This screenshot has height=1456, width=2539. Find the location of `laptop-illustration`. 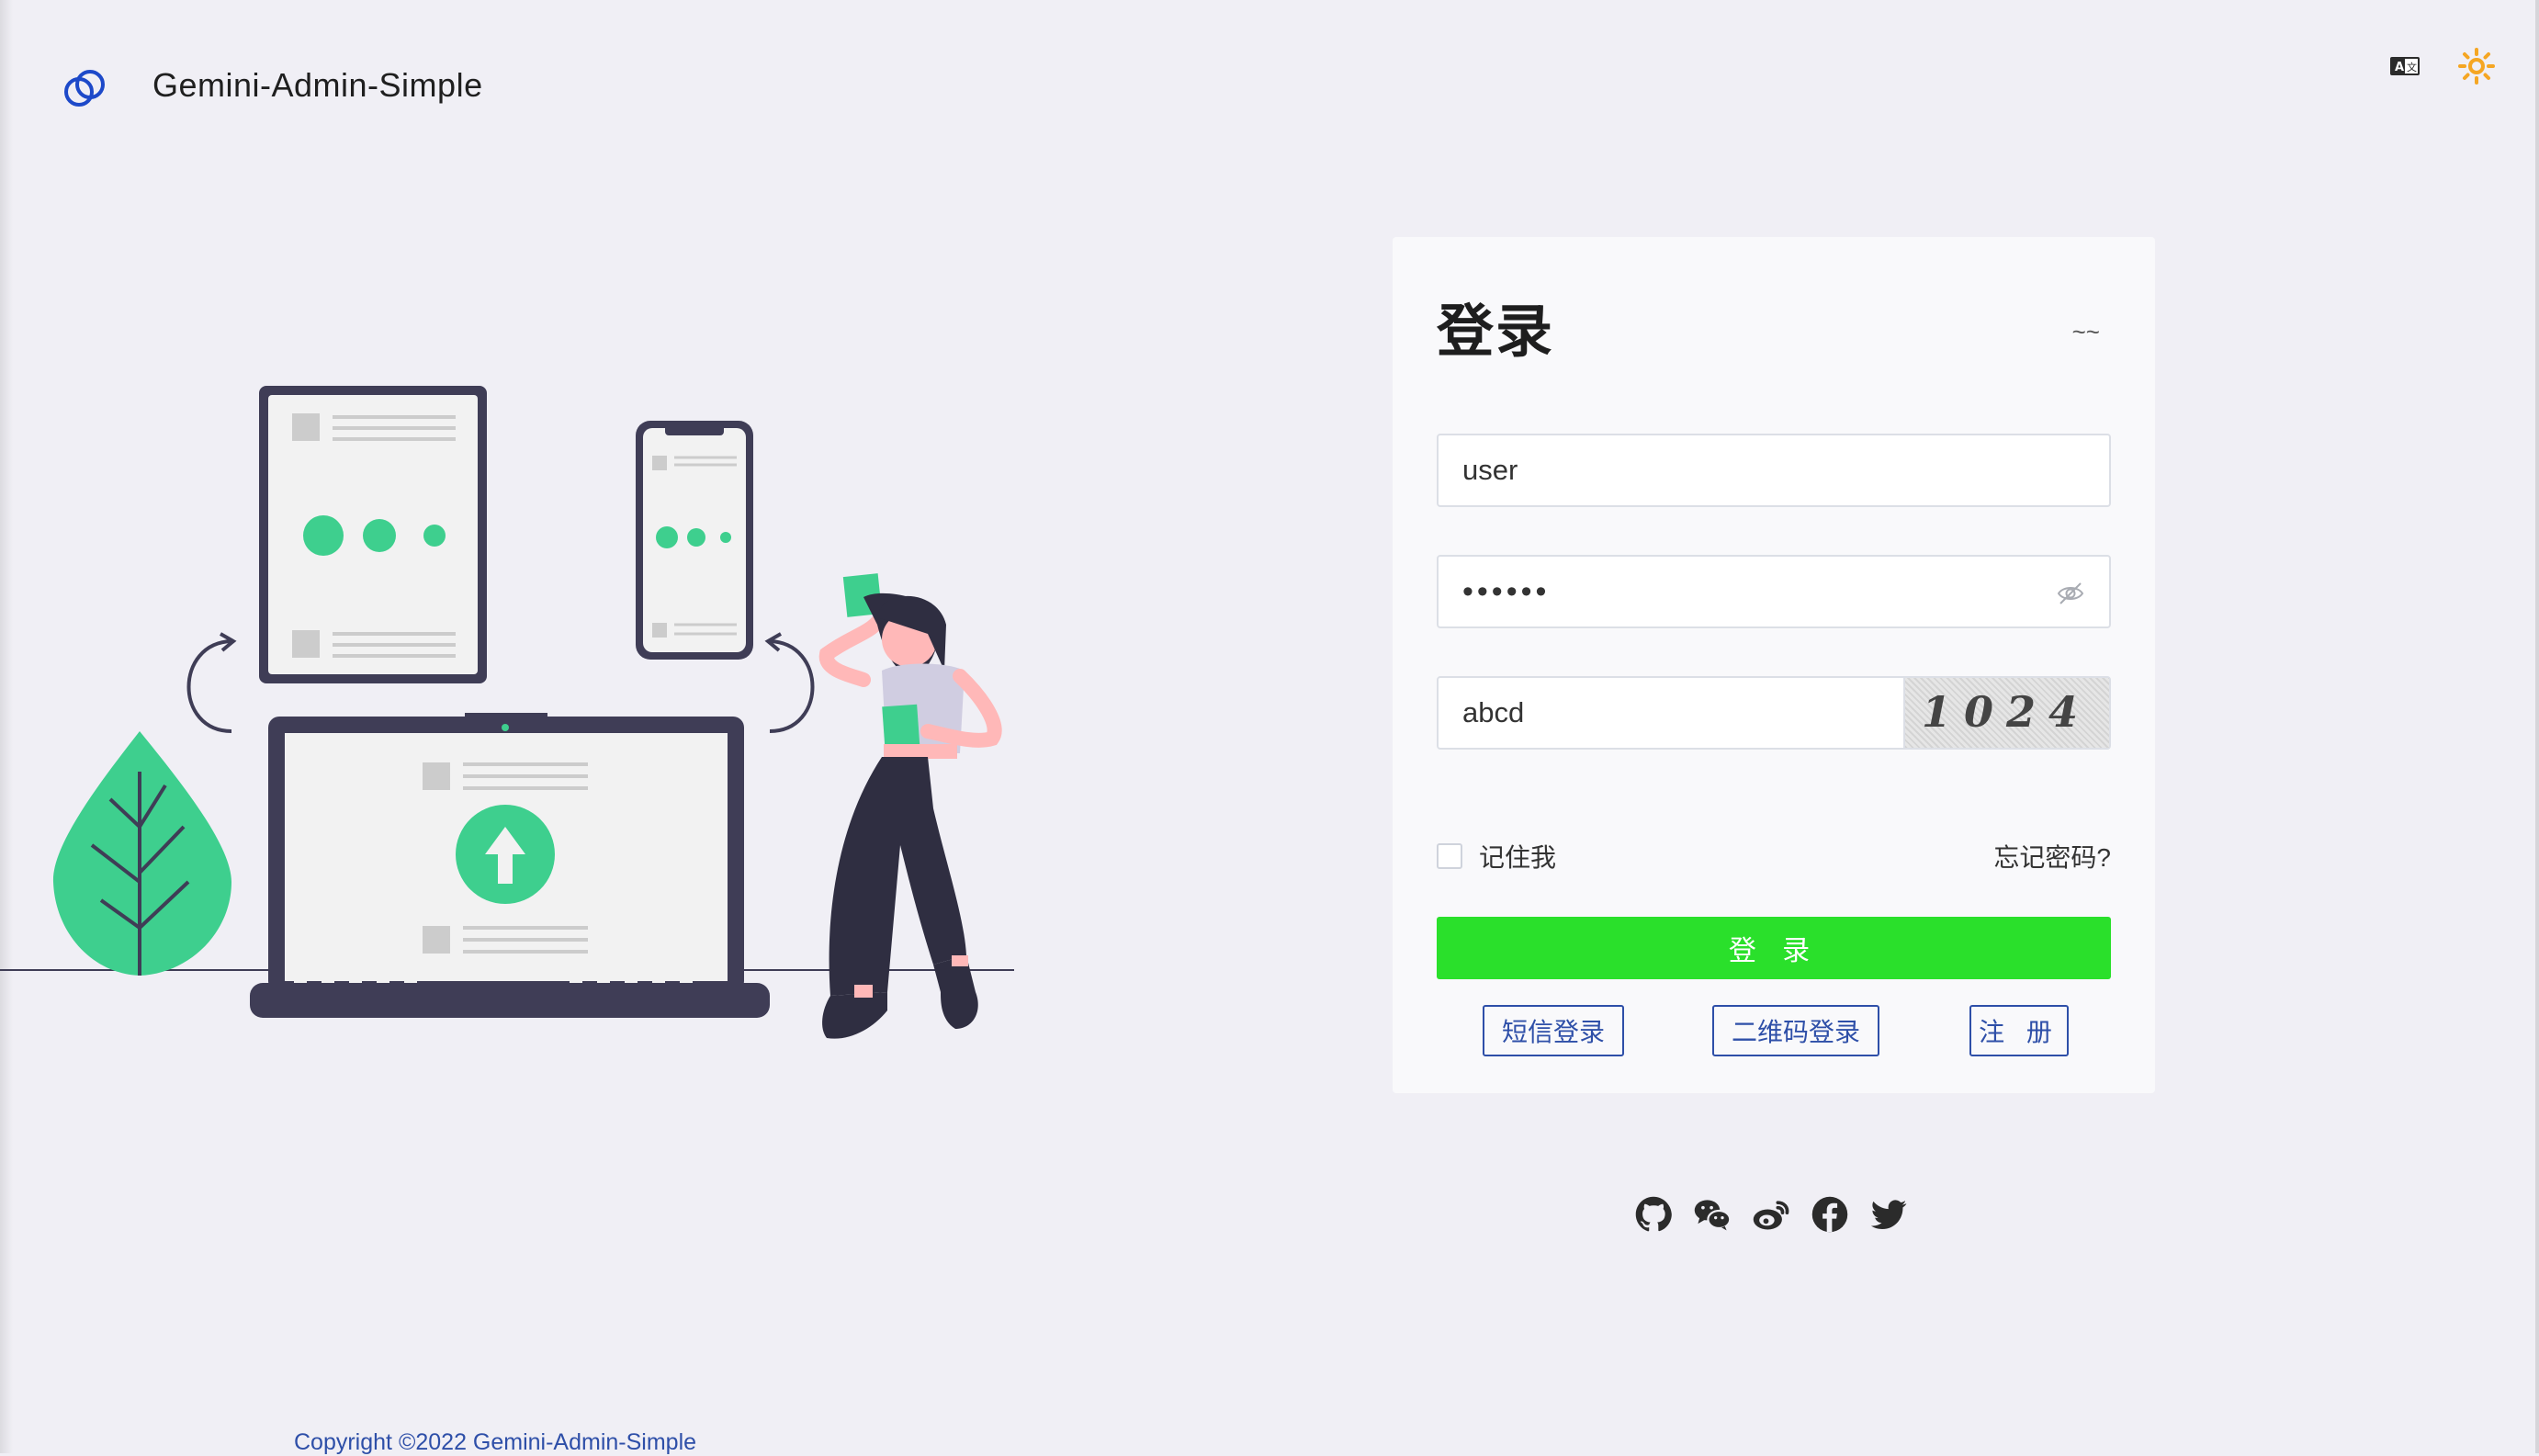

laptop-illustration is located at coordinates (510, 865).